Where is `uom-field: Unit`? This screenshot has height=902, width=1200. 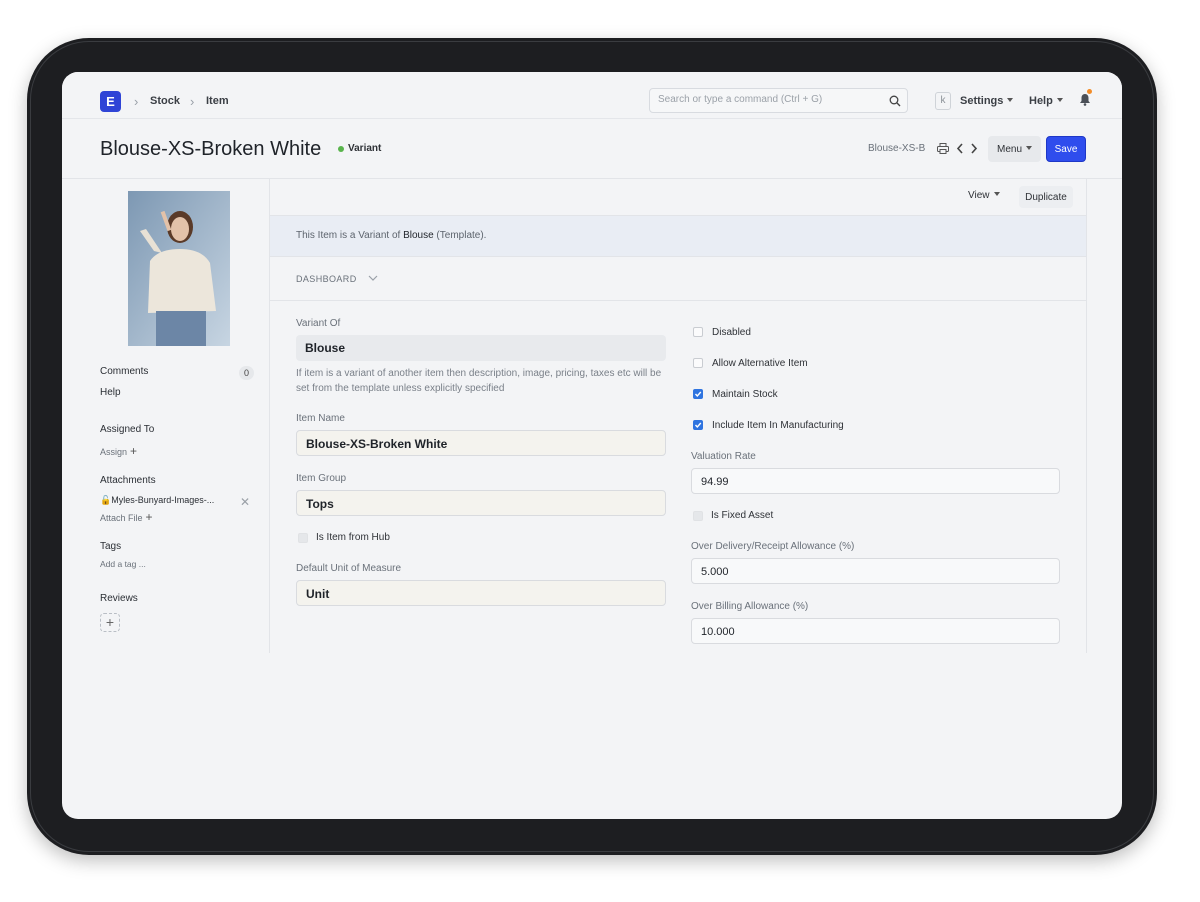
uom-field: Unit is located at coordinates (481, 593).